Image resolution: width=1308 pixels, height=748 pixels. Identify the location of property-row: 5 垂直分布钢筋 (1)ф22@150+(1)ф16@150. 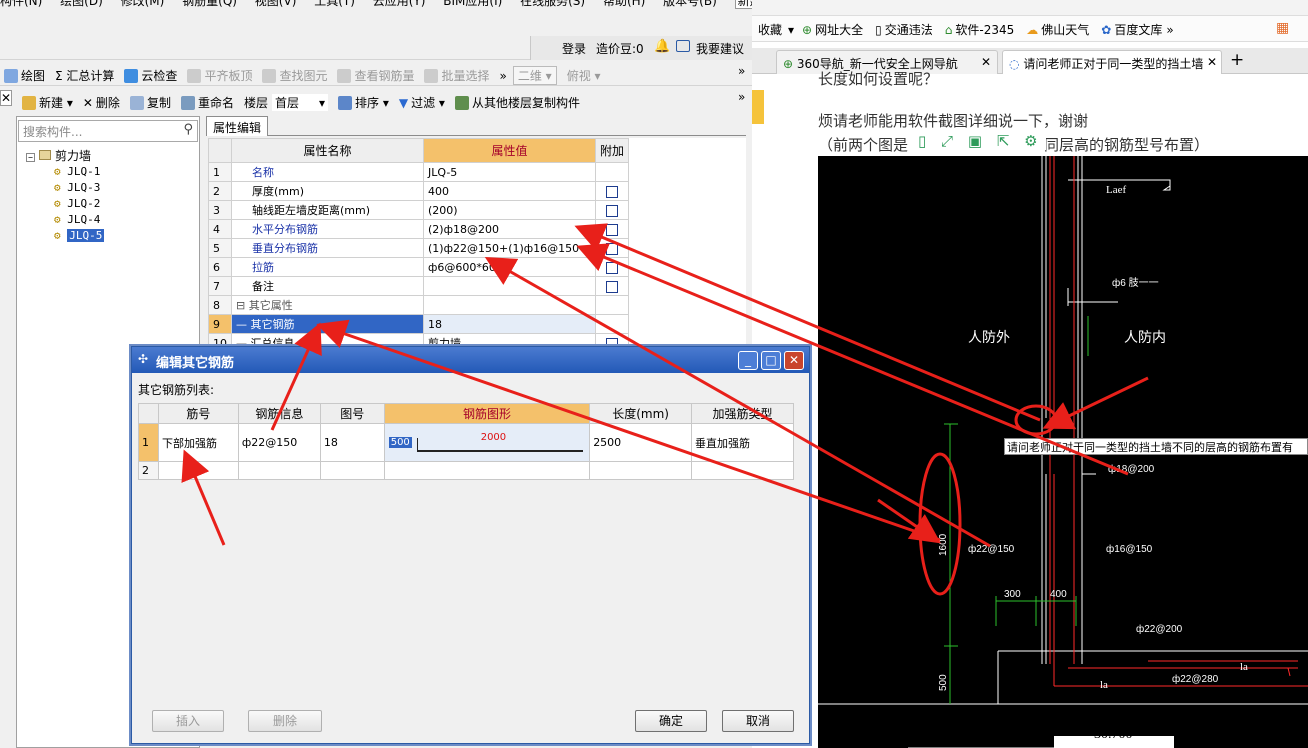
(477, 248).